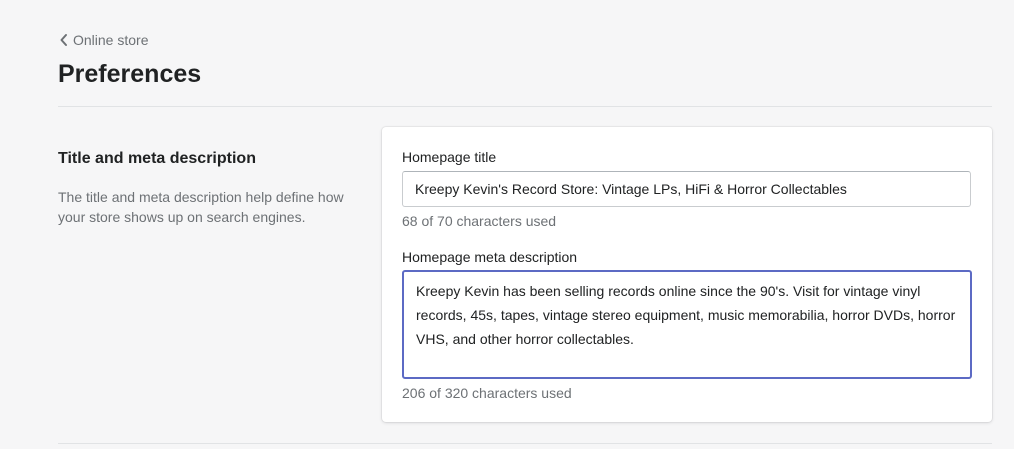 The image size is (1014, 449). What do you see at coordinates (525, 443) in the screenshot?
I see `section-divider` at bounding box center [525, 443].